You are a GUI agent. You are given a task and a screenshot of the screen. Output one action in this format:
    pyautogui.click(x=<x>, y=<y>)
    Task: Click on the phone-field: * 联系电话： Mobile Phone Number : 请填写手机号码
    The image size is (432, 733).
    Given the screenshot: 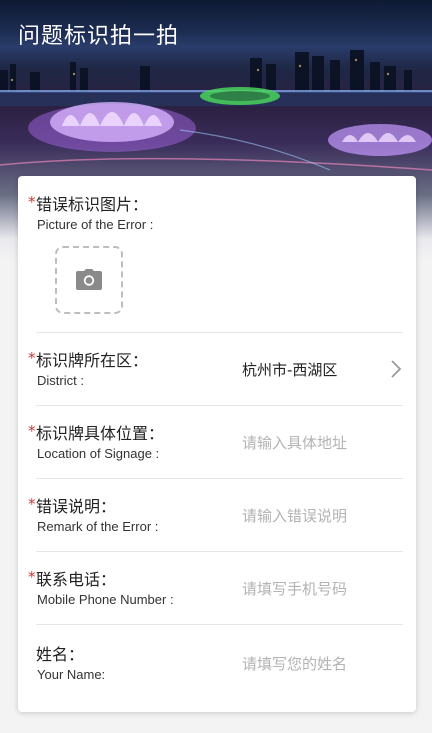 What is the action you would take?
    pyautogui.click(x=215, y=588)
    